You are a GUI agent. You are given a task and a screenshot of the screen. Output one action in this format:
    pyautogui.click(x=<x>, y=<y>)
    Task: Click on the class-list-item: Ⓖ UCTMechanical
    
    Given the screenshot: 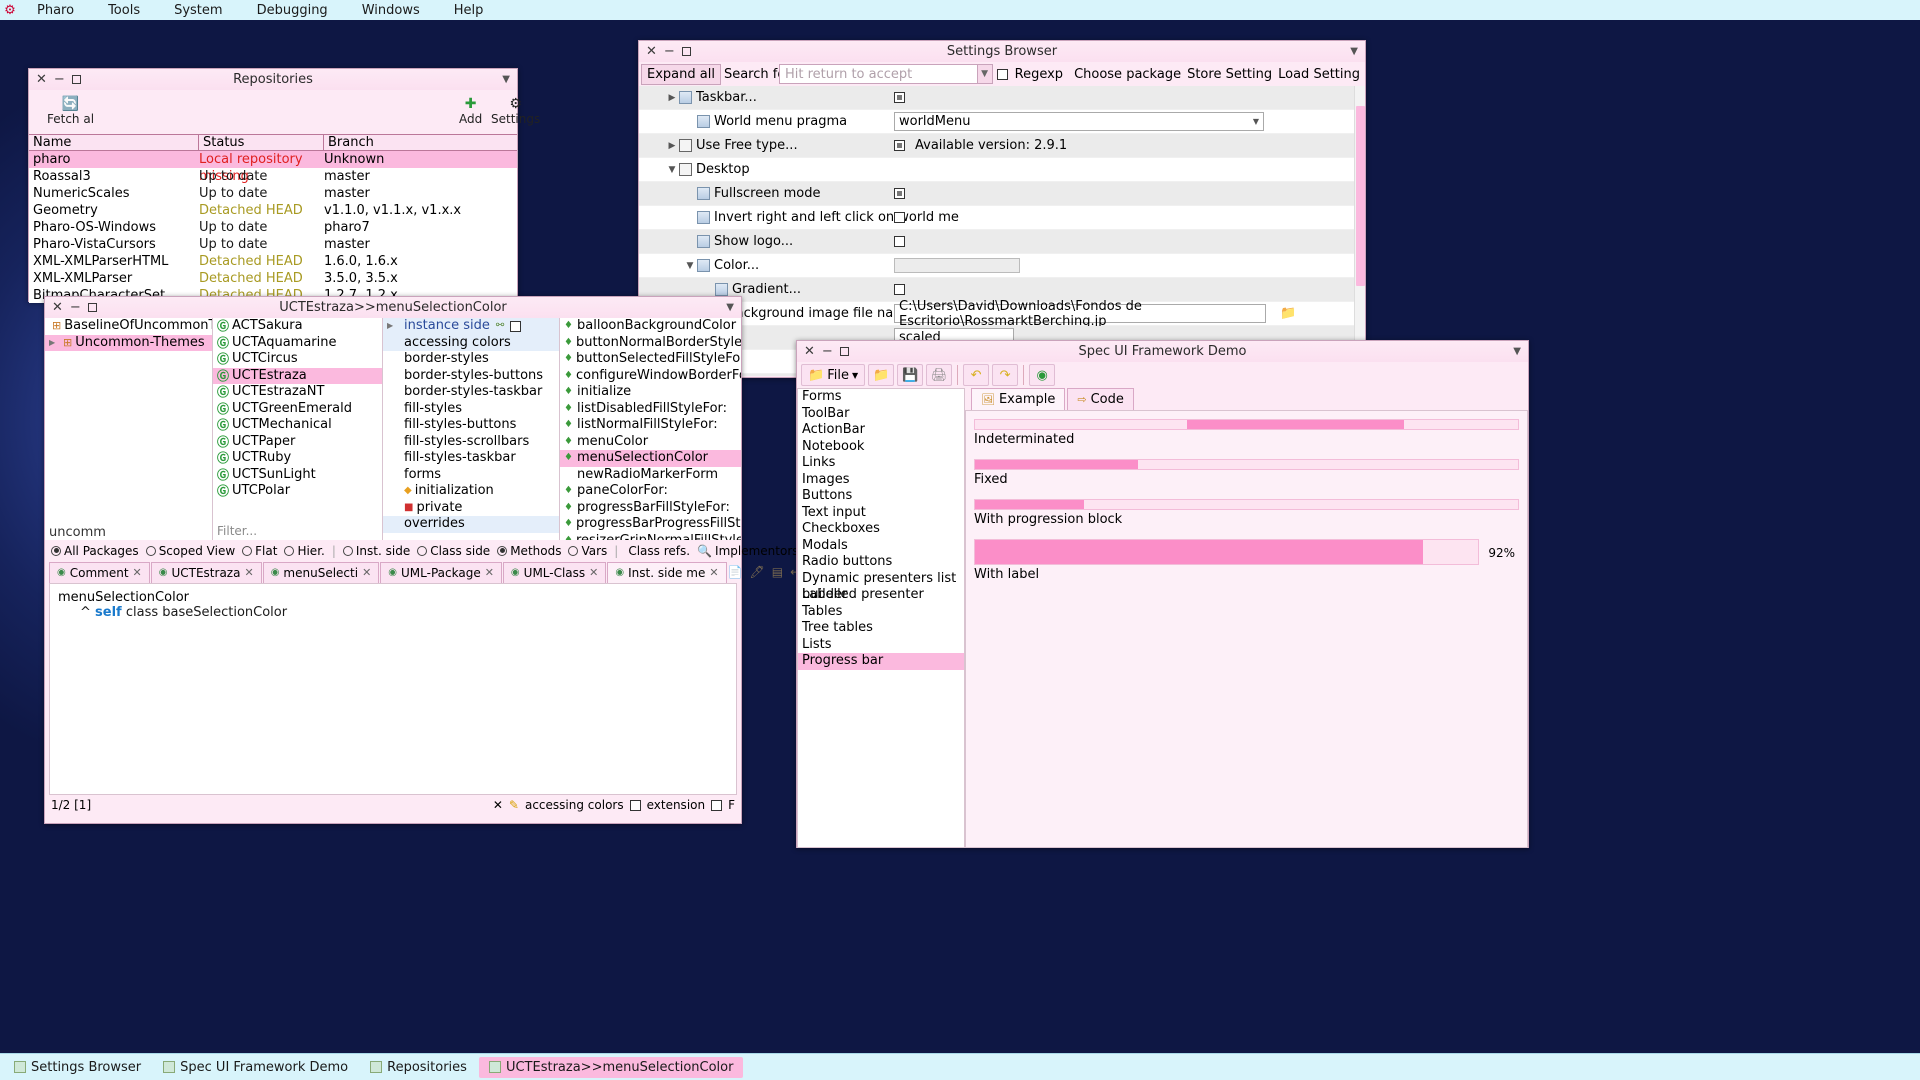 What is the action you would take?
    pyautogui.click(x=297, y=425)
    